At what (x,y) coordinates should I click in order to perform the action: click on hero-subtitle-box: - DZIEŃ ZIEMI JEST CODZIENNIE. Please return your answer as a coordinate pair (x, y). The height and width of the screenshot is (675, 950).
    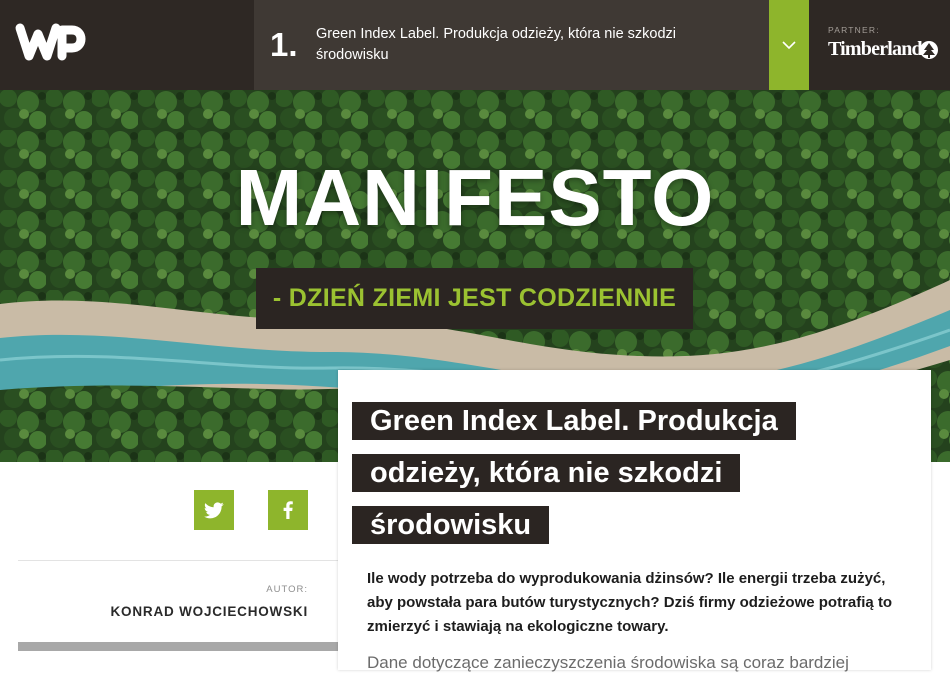
    Looking at the image, I should click on (474, 298).